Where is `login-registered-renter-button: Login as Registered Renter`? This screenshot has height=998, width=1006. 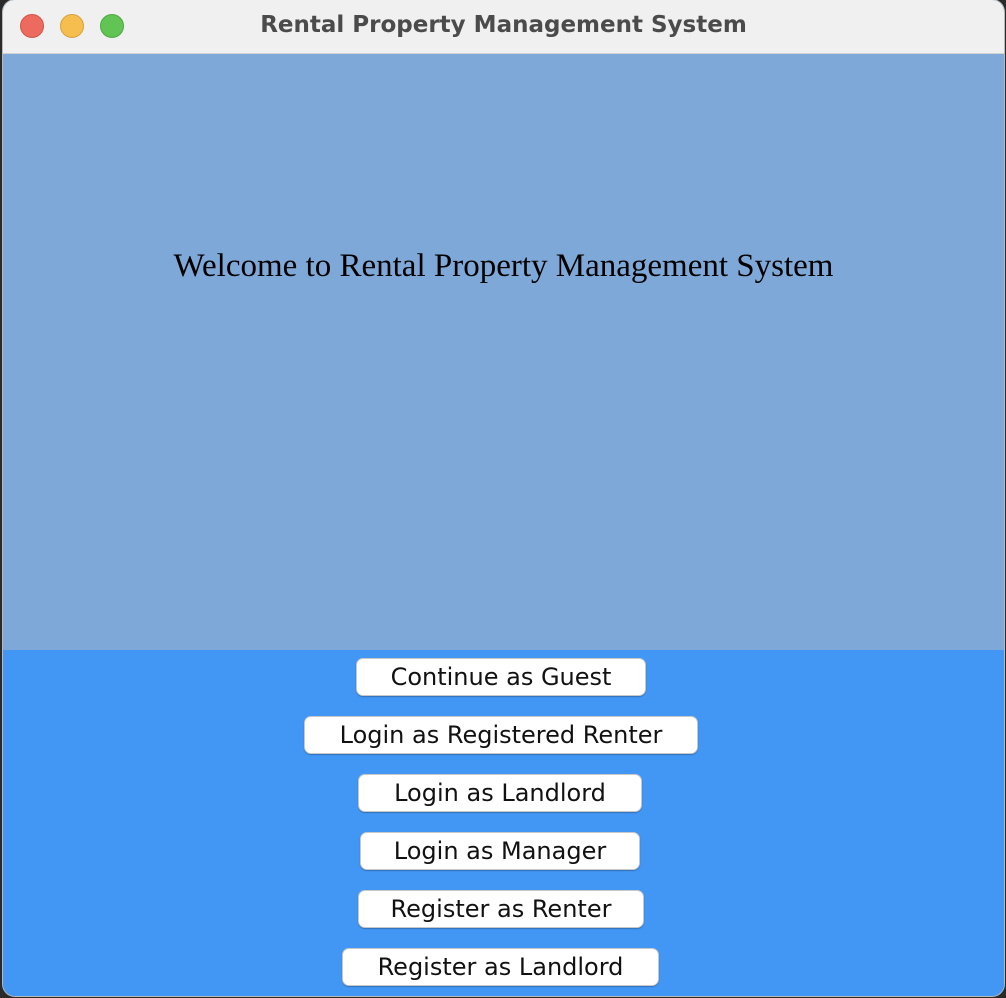 login-registered-renter-button: Login as Registered Renter is located at coordinates (501, 735).